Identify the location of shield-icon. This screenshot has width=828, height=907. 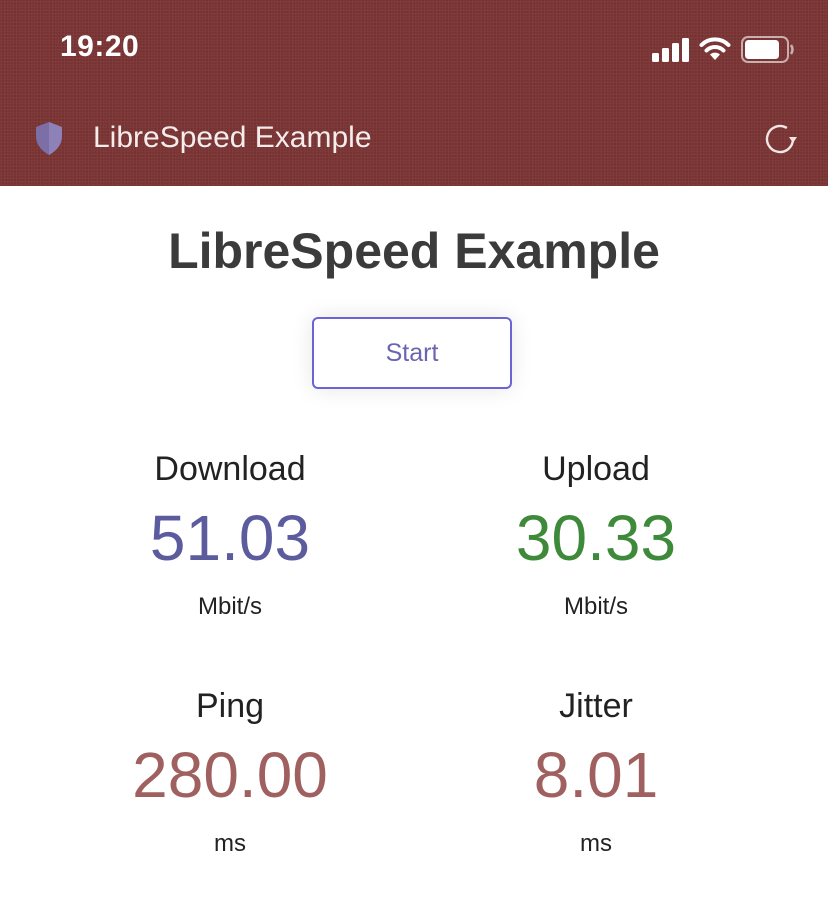
(49, 138).